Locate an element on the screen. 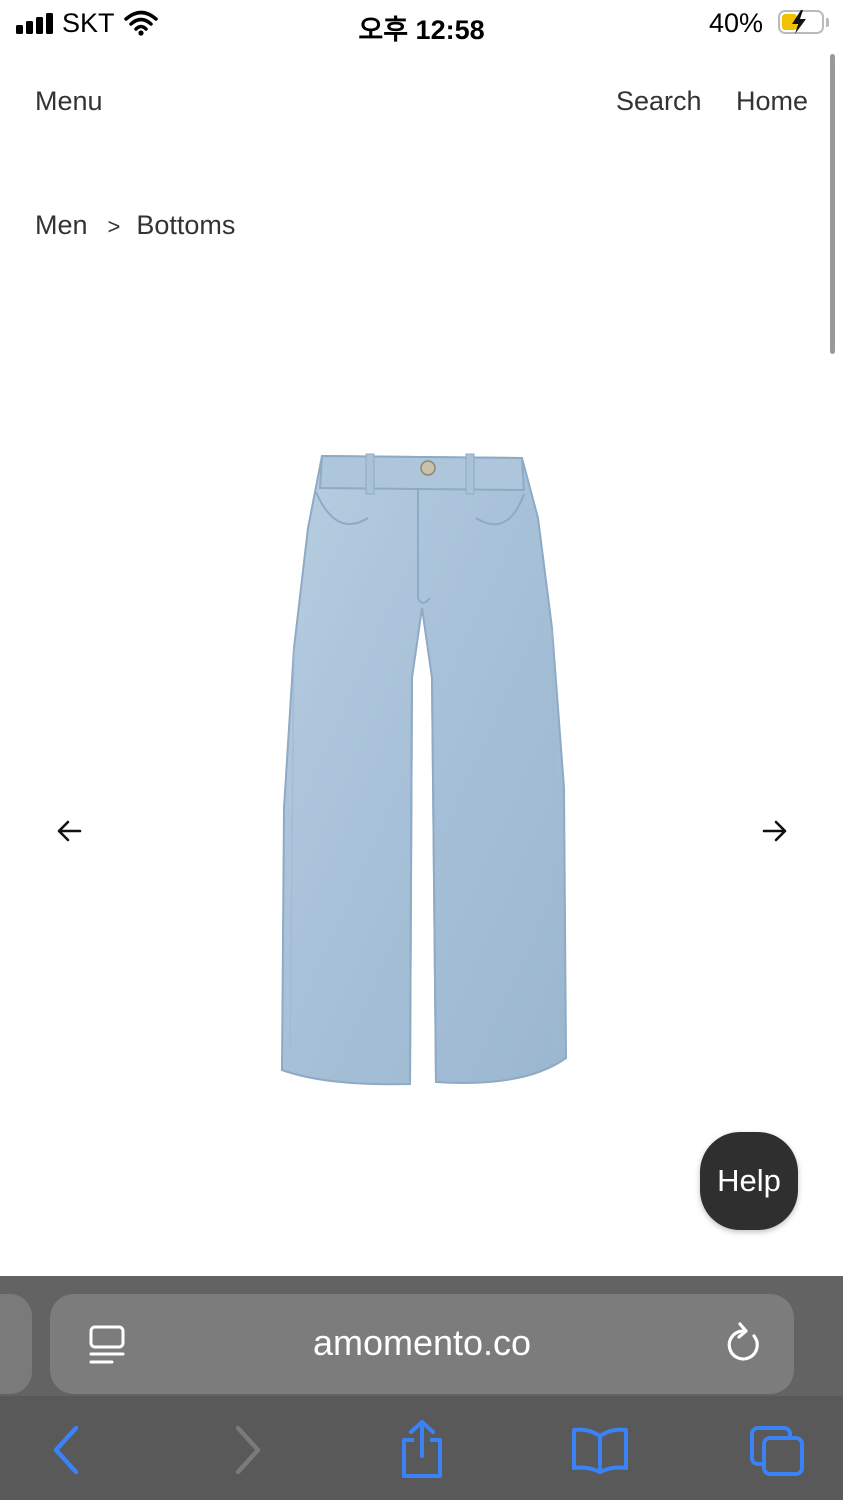 This screenshot has height=1500, width=843. menu-link: Menu is located at coordinates (69, 101).